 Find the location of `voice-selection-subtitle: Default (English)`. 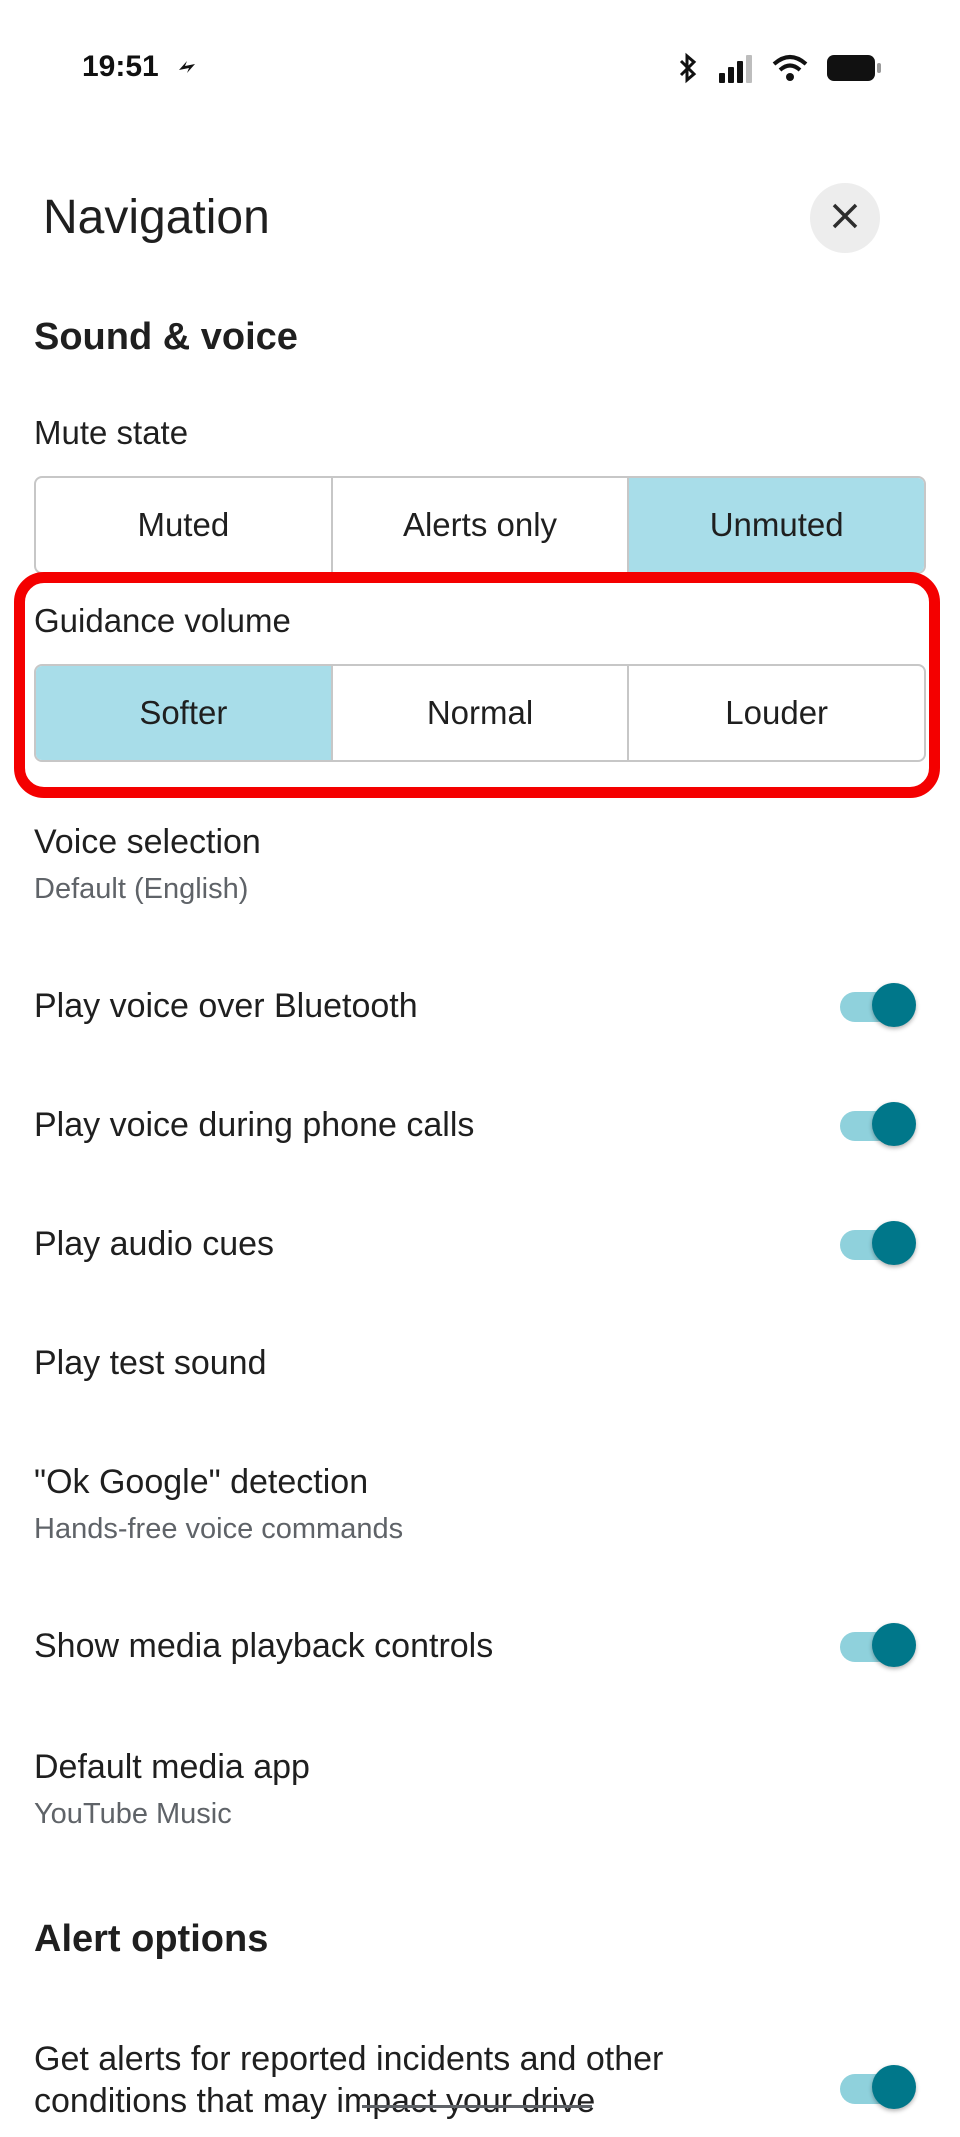

voice-selection-subtitle: Default (English) is located at coordinates (141, 889).